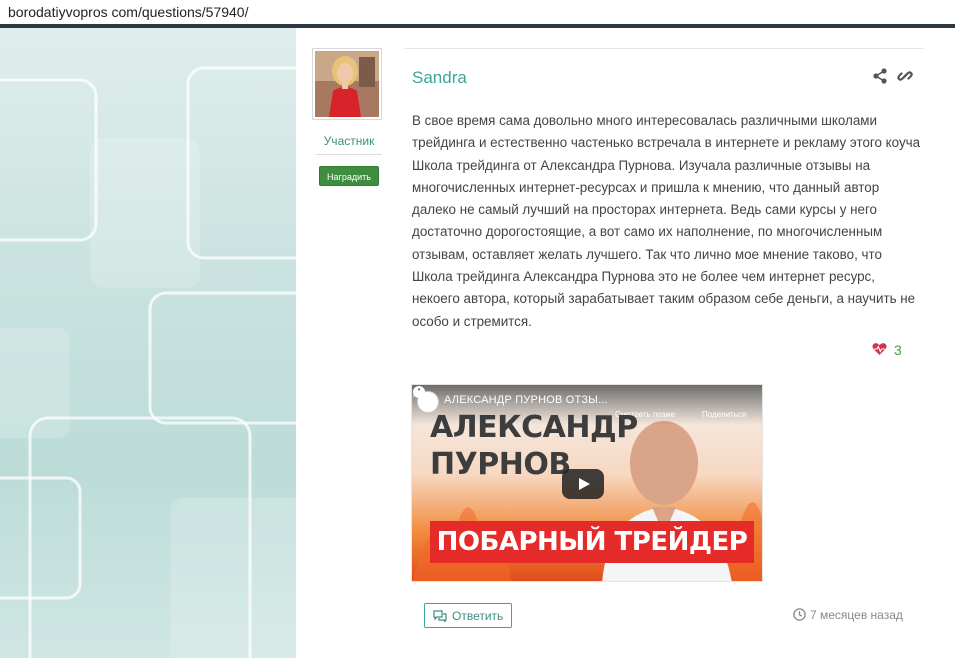 This screenshot has height=658, width=955. What do you see at coordinates (347, 84) in the screenshot?
I see `avatar` at bounding box center [347, 84].